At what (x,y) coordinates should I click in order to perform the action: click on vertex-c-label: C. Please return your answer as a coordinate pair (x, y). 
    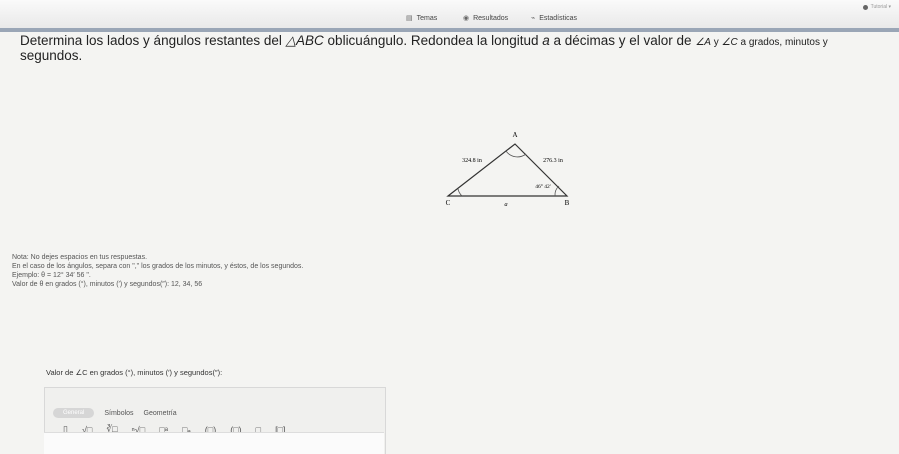
    Looking at the image, I should click on (448, 203).